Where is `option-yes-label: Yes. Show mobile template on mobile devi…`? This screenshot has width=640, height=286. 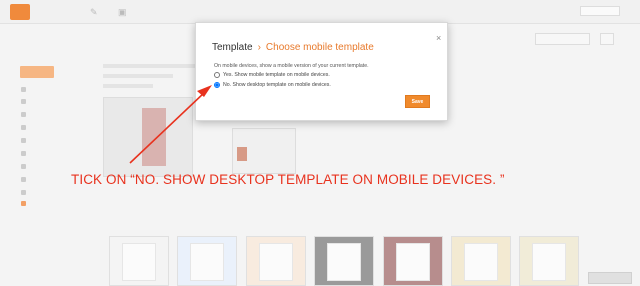
option-yes-label: Yes. Show mobile template on mobile devi… is located at coordinates (276, 75).